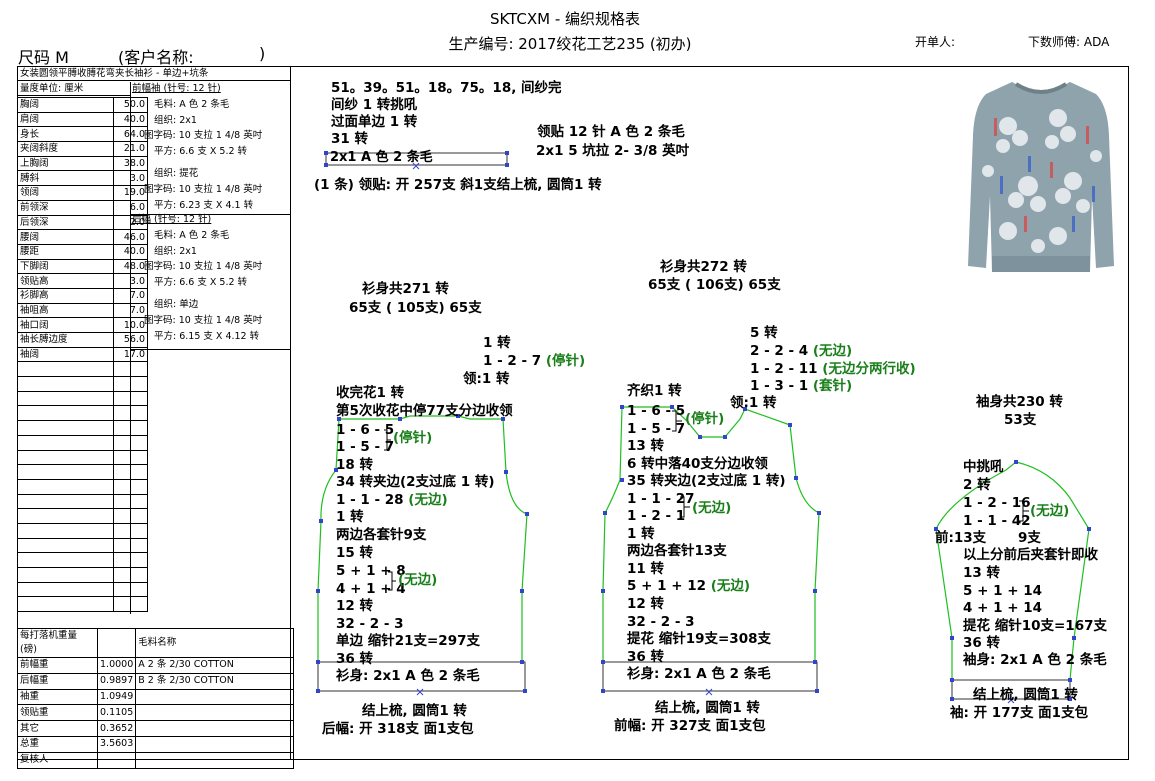  Describe the element at coordinates (486, 379) in the screenshot. I see `back-top-3: 领:1 转` at that location.